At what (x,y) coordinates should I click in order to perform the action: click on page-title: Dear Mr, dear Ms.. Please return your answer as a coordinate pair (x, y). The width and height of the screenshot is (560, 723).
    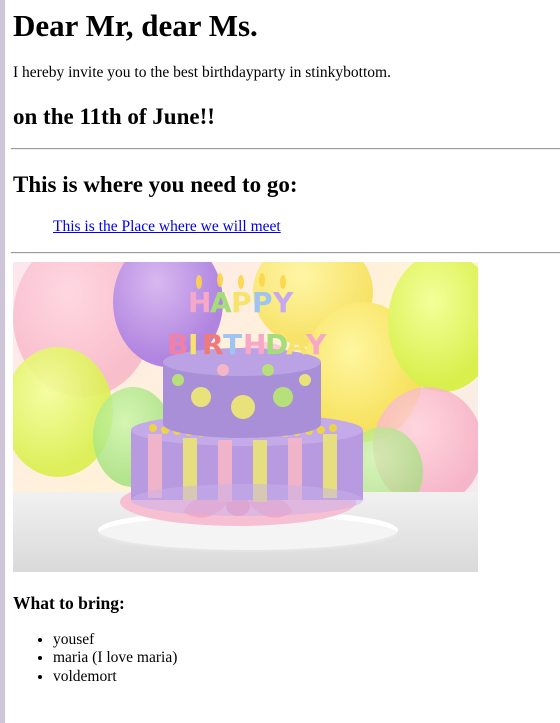
    Looking at the image, I should click on (135, 25).